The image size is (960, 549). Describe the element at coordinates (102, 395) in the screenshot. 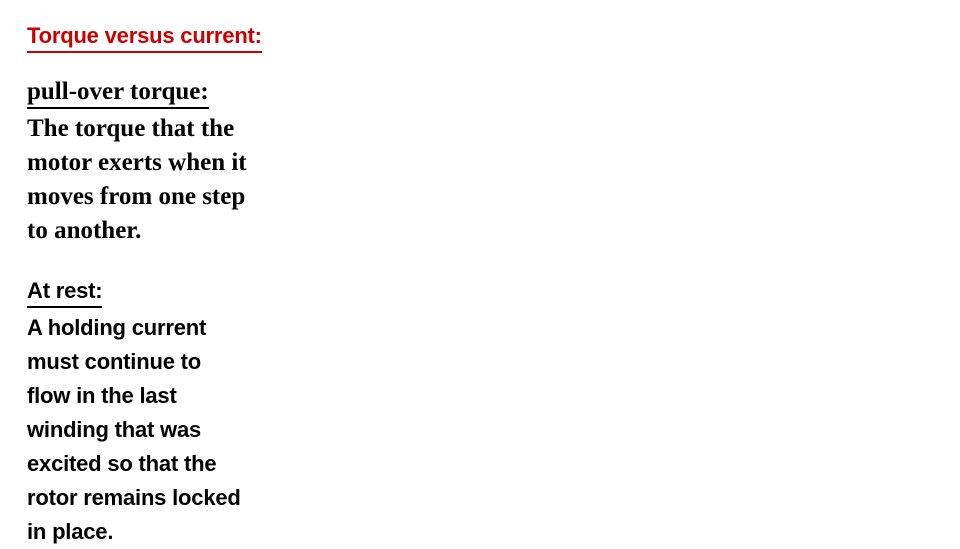

I see `body-line: flow in the last` at that location.